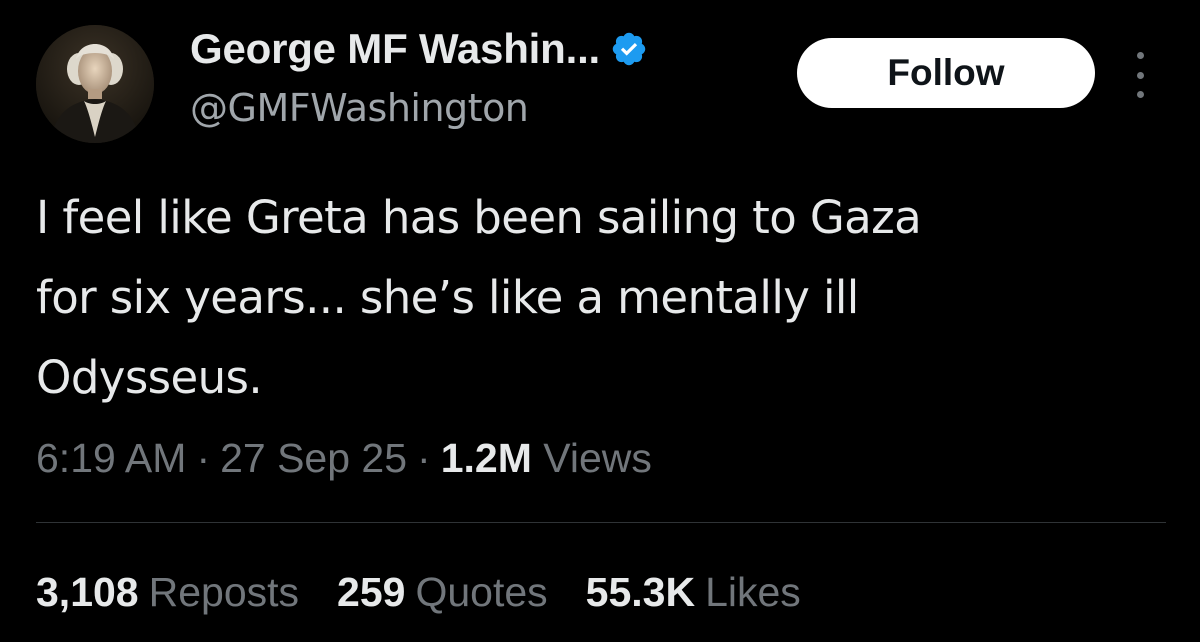 This screenshot has height=642, width=1200. What do you see at coordinates (597, 458) in the screenshot?
I see `views-label: Views` at bounding box center [597, 458].